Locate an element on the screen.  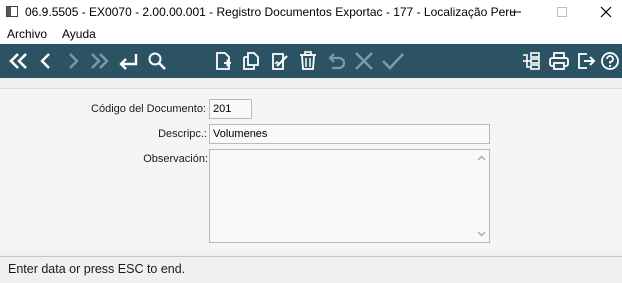
menu-ayuda: Ayuda is located at coordinates (79, 34).